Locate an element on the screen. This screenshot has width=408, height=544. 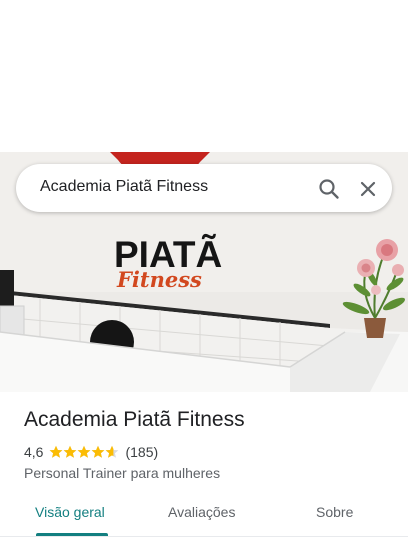
place-tabs: Visão geral Avaliações Sobre is located at coordinates (204, 516).